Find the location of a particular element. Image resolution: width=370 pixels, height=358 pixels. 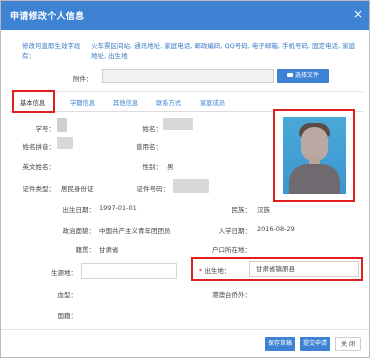

id-no-label: 证件号码： is located at coordinates (153, 189).